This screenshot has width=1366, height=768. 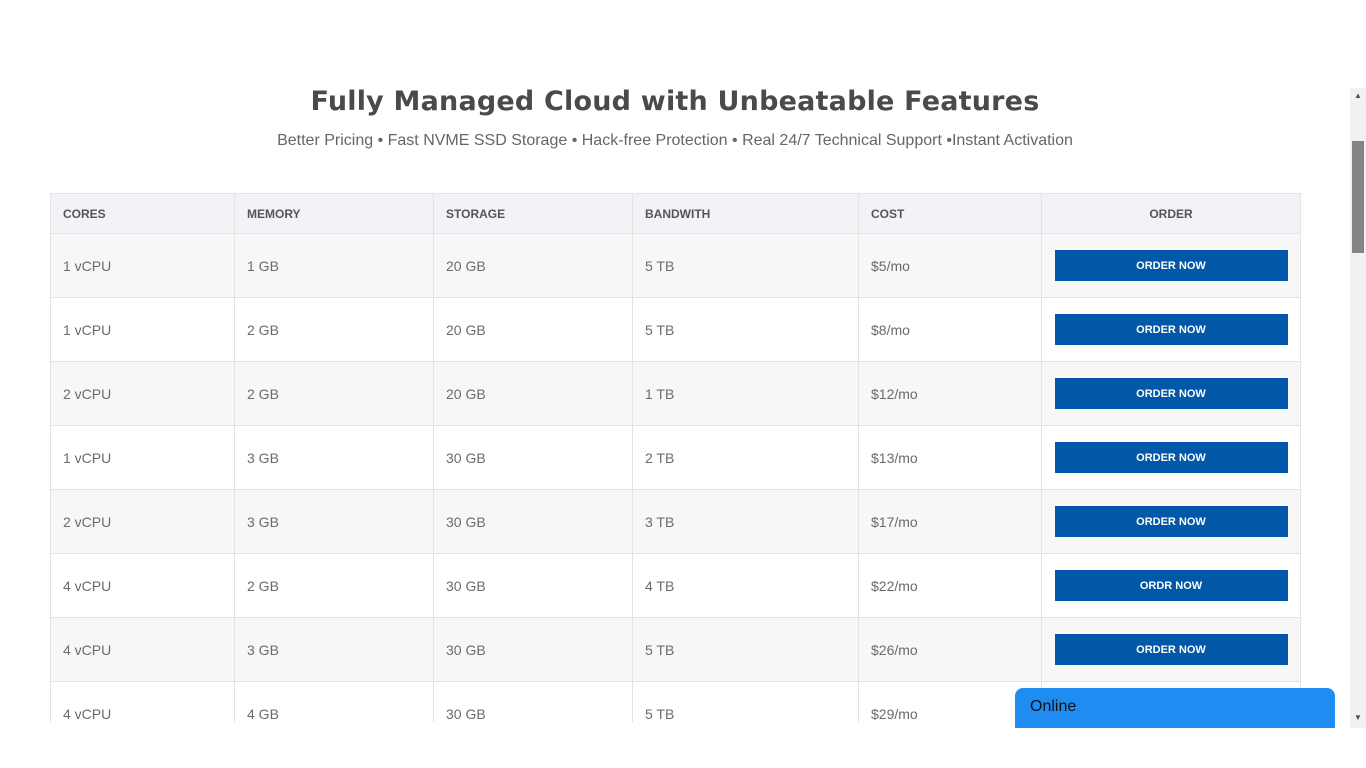 I want to click on table-row: 2 vCPU 2 GB 20 GB 1 TB $12/mo ORDER NOW, so click(x=675, y=393).